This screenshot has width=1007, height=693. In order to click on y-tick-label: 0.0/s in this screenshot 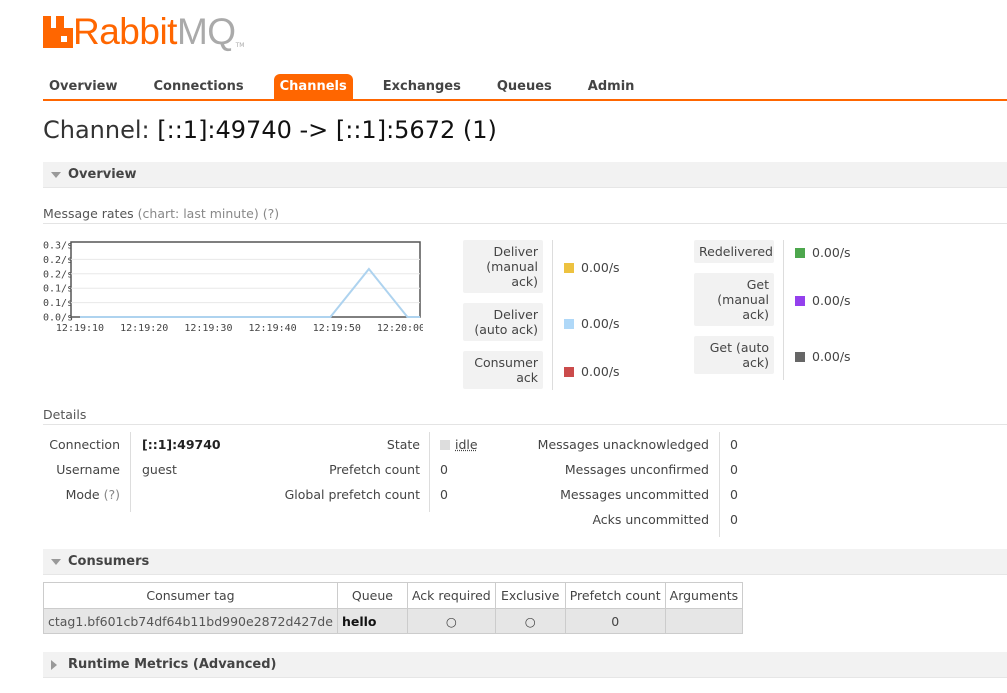, I will do `click(58, 318)`.